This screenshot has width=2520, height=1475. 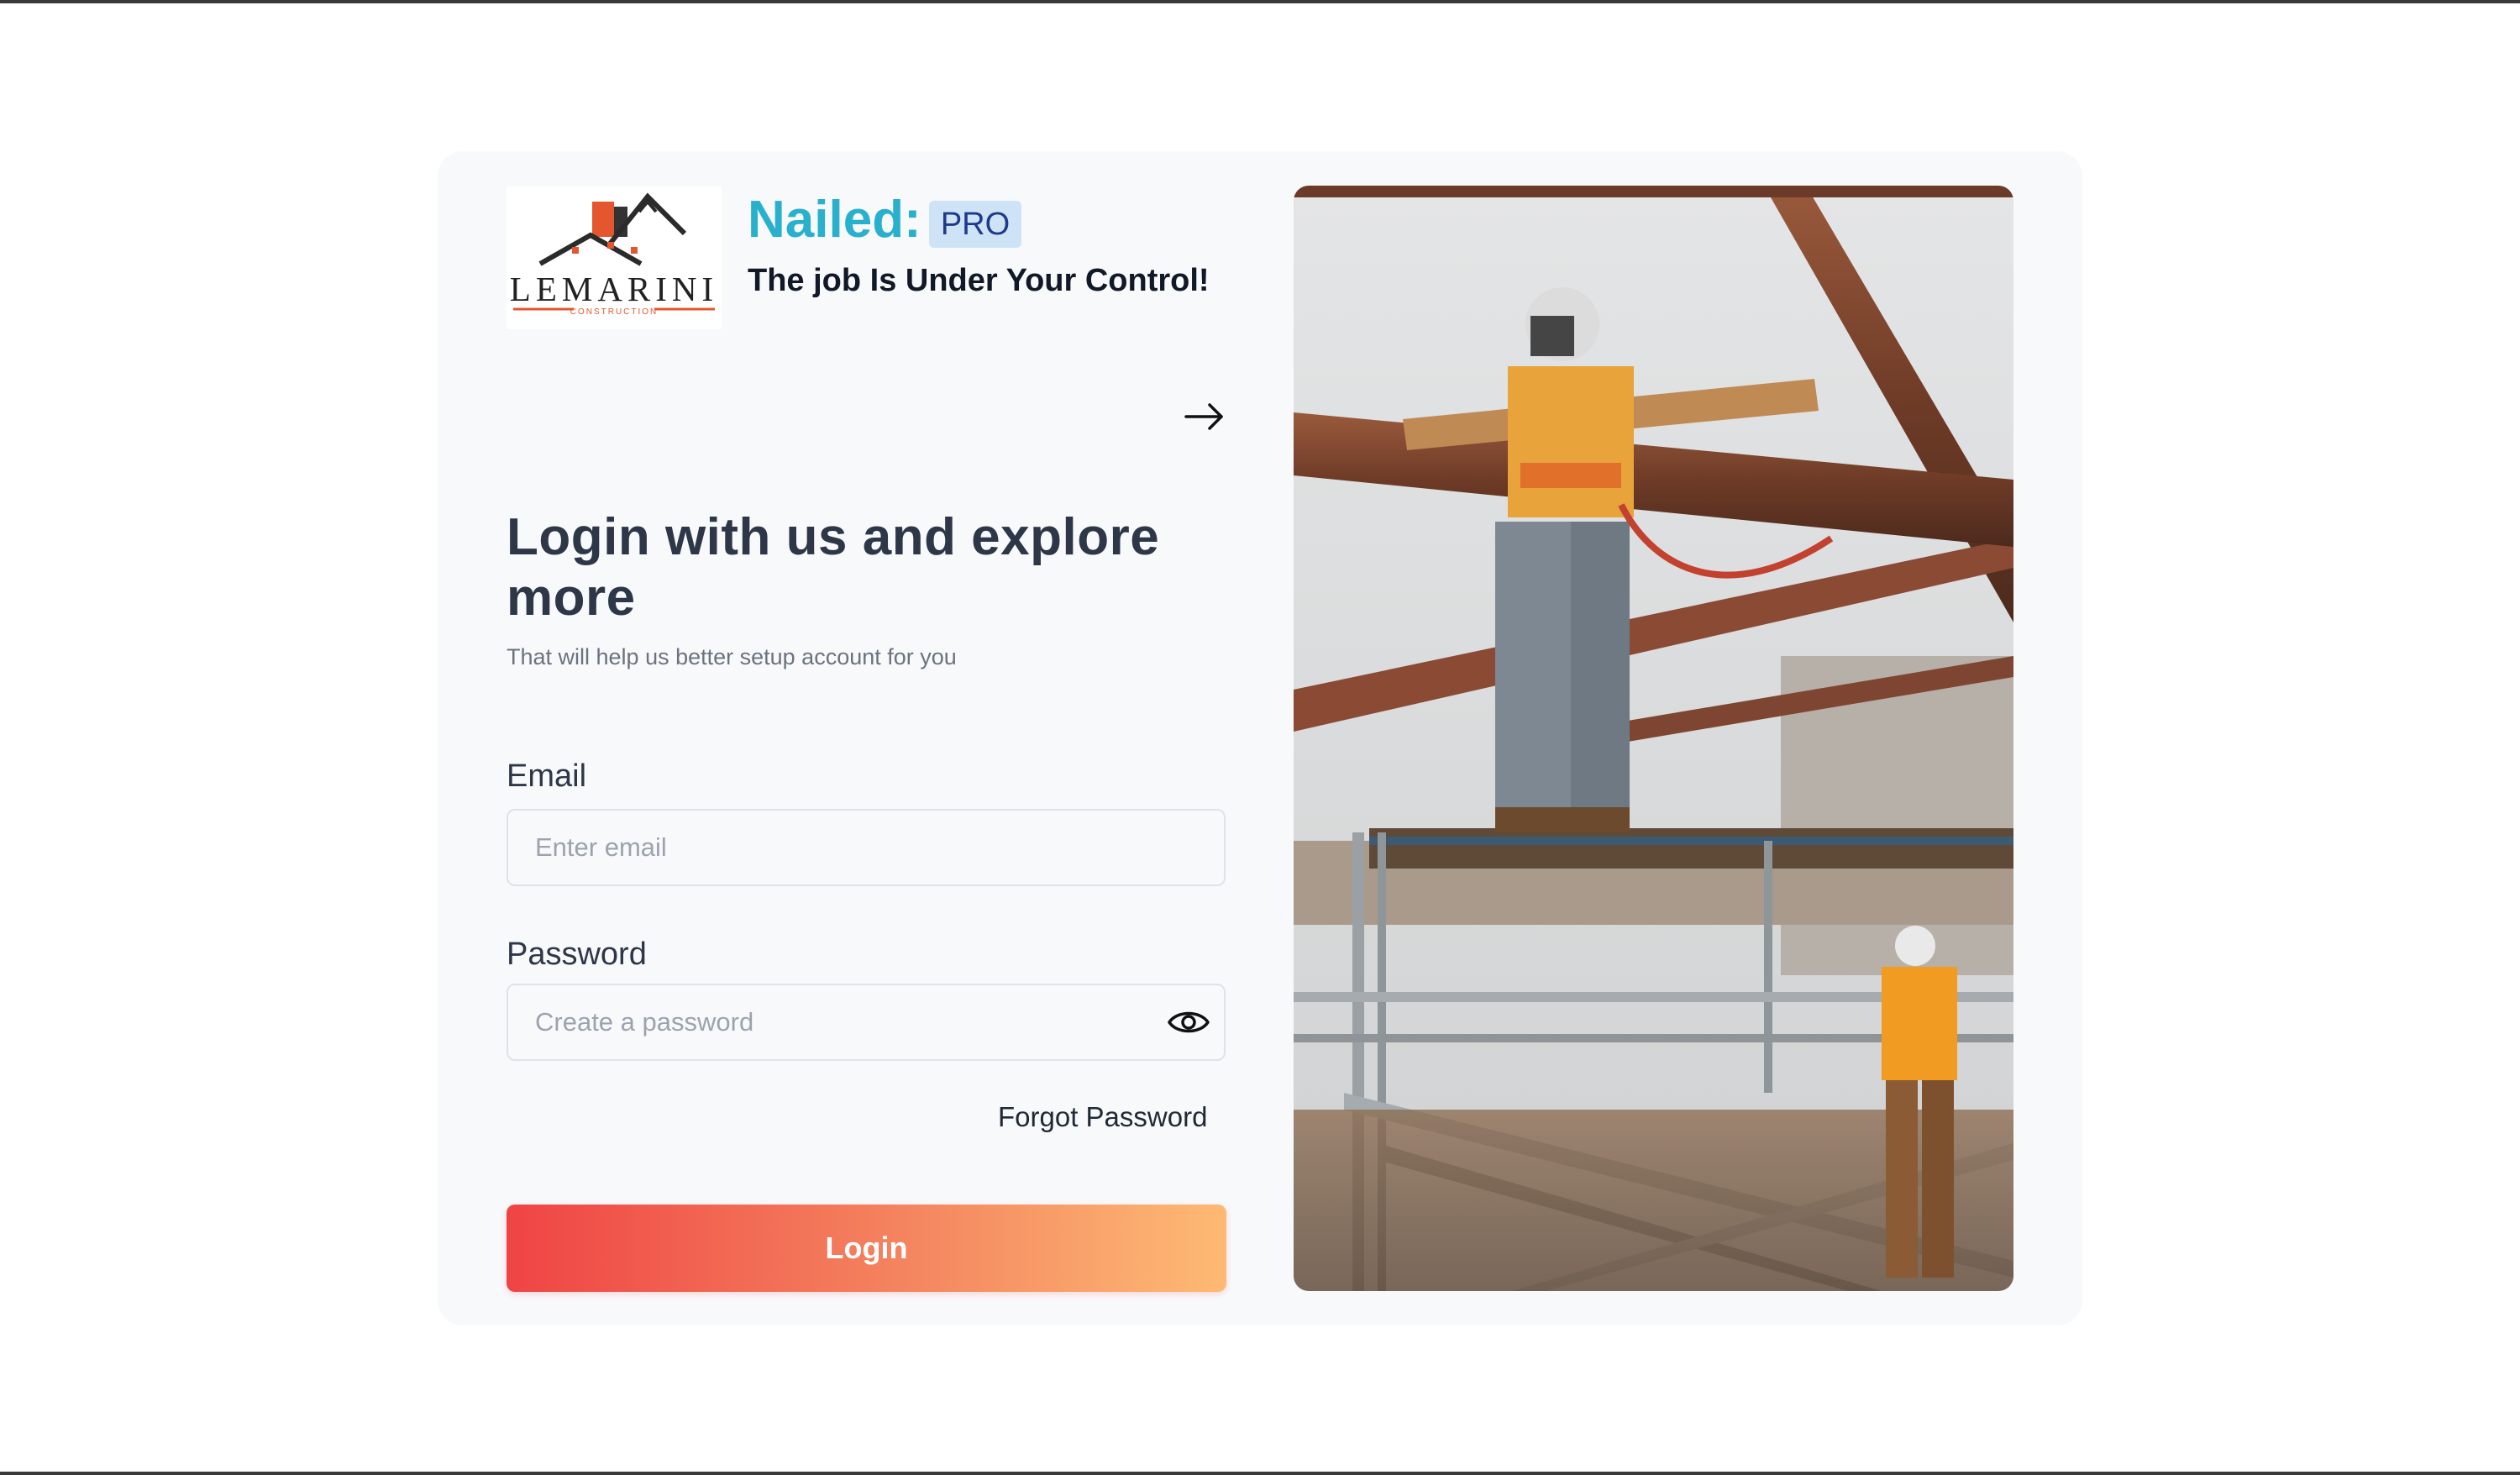 I want to click on pro-badge: PRO, so click(x=975, y=225).